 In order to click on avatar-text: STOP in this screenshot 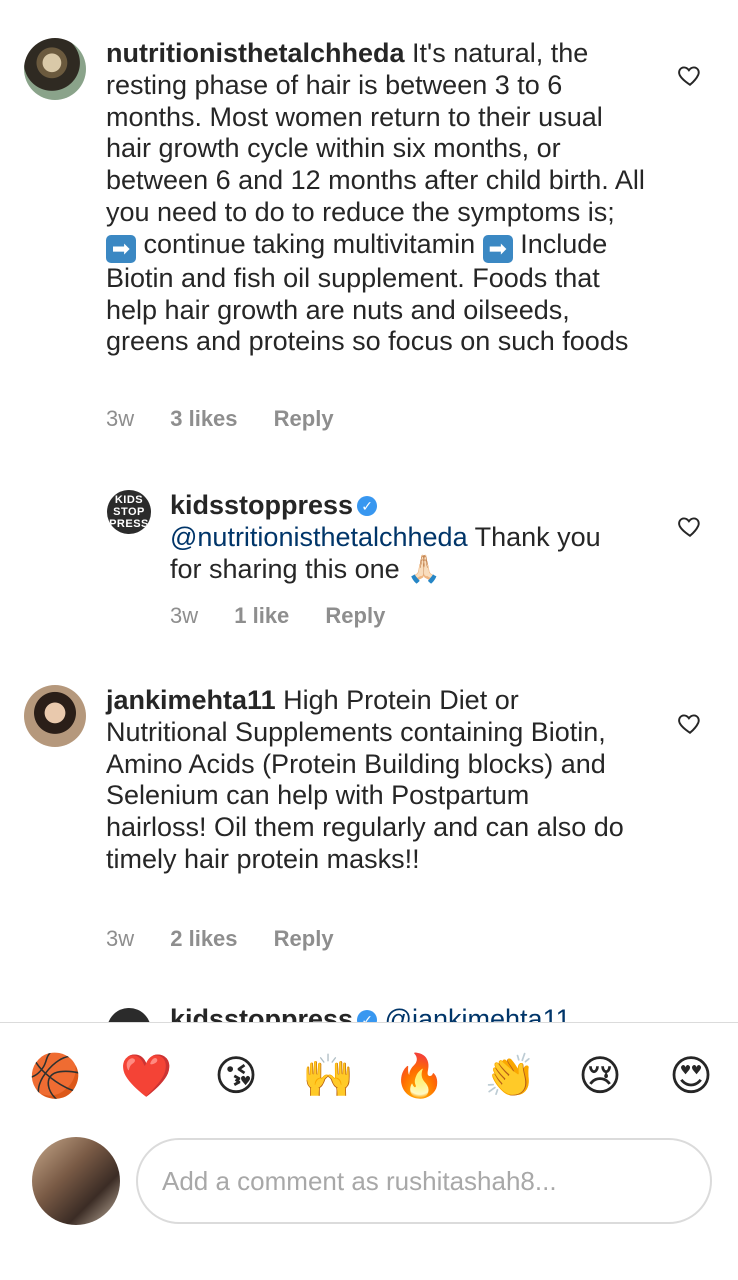, I will do `click(129, 512)`.